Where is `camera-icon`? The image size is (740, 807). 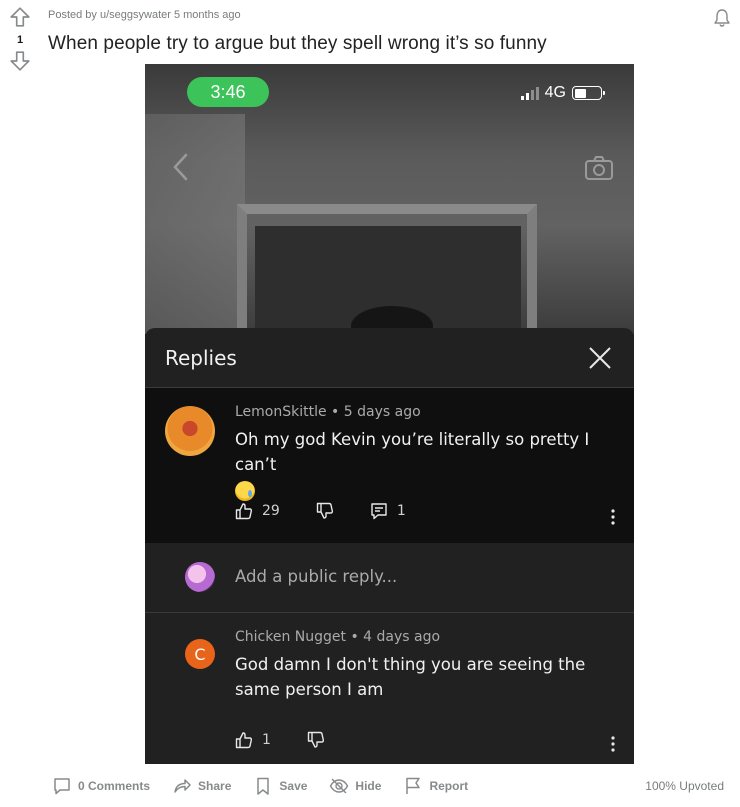
camera-icon is located at coordinates (599, 168).